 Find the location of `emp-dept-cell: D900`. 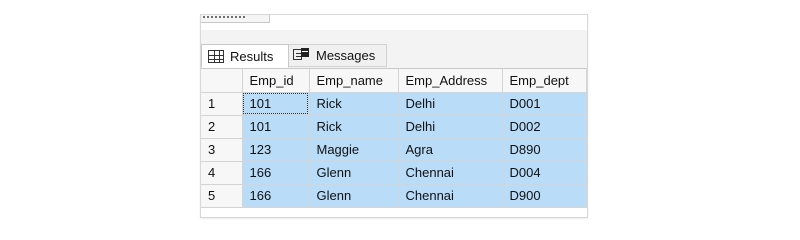

emp-dept-cell: D900 is located at coordinates (544, 196).